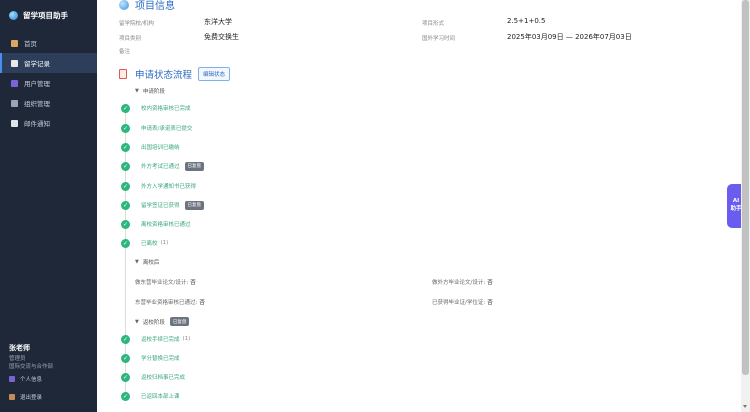  I want to click on scroll-down-icon, so click(745, 406).